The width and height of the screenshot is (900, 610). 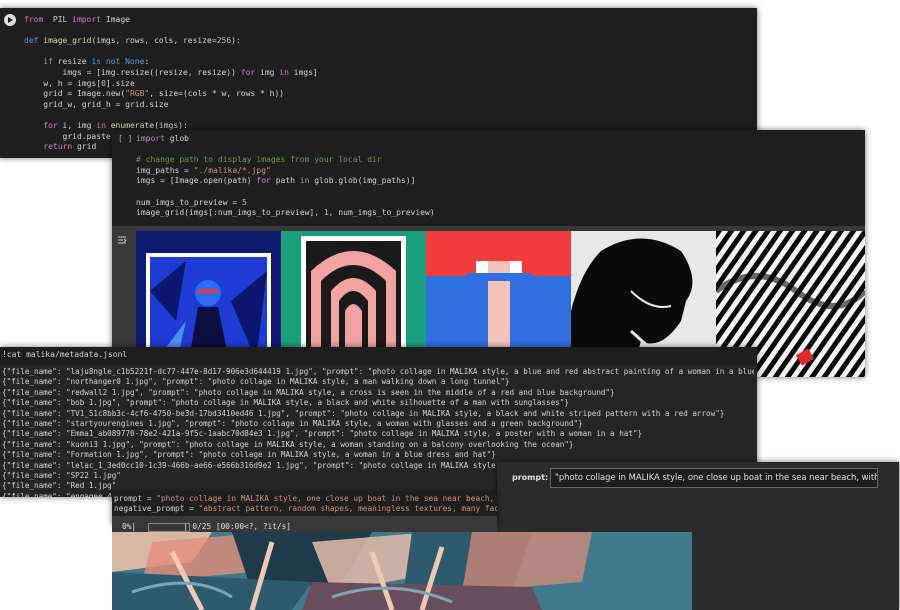 I want to click on code-token: is not, so click(x=106, y=62).